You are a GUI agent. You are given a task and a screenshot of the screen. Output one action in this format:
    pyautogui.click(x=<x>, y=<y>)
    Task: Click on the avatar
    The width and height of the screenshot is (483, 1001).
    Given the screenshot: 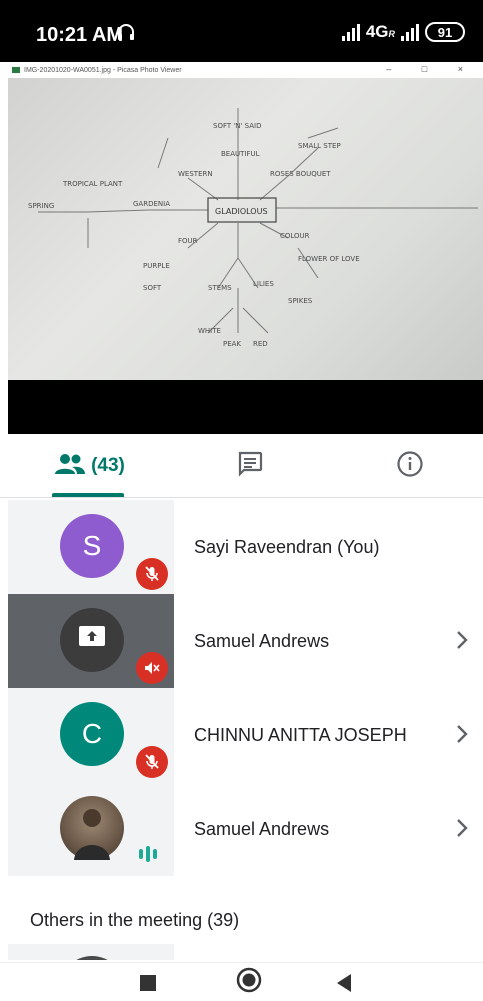 What is the action you would take?
    pyautogui.click(x=92, y=640)
    